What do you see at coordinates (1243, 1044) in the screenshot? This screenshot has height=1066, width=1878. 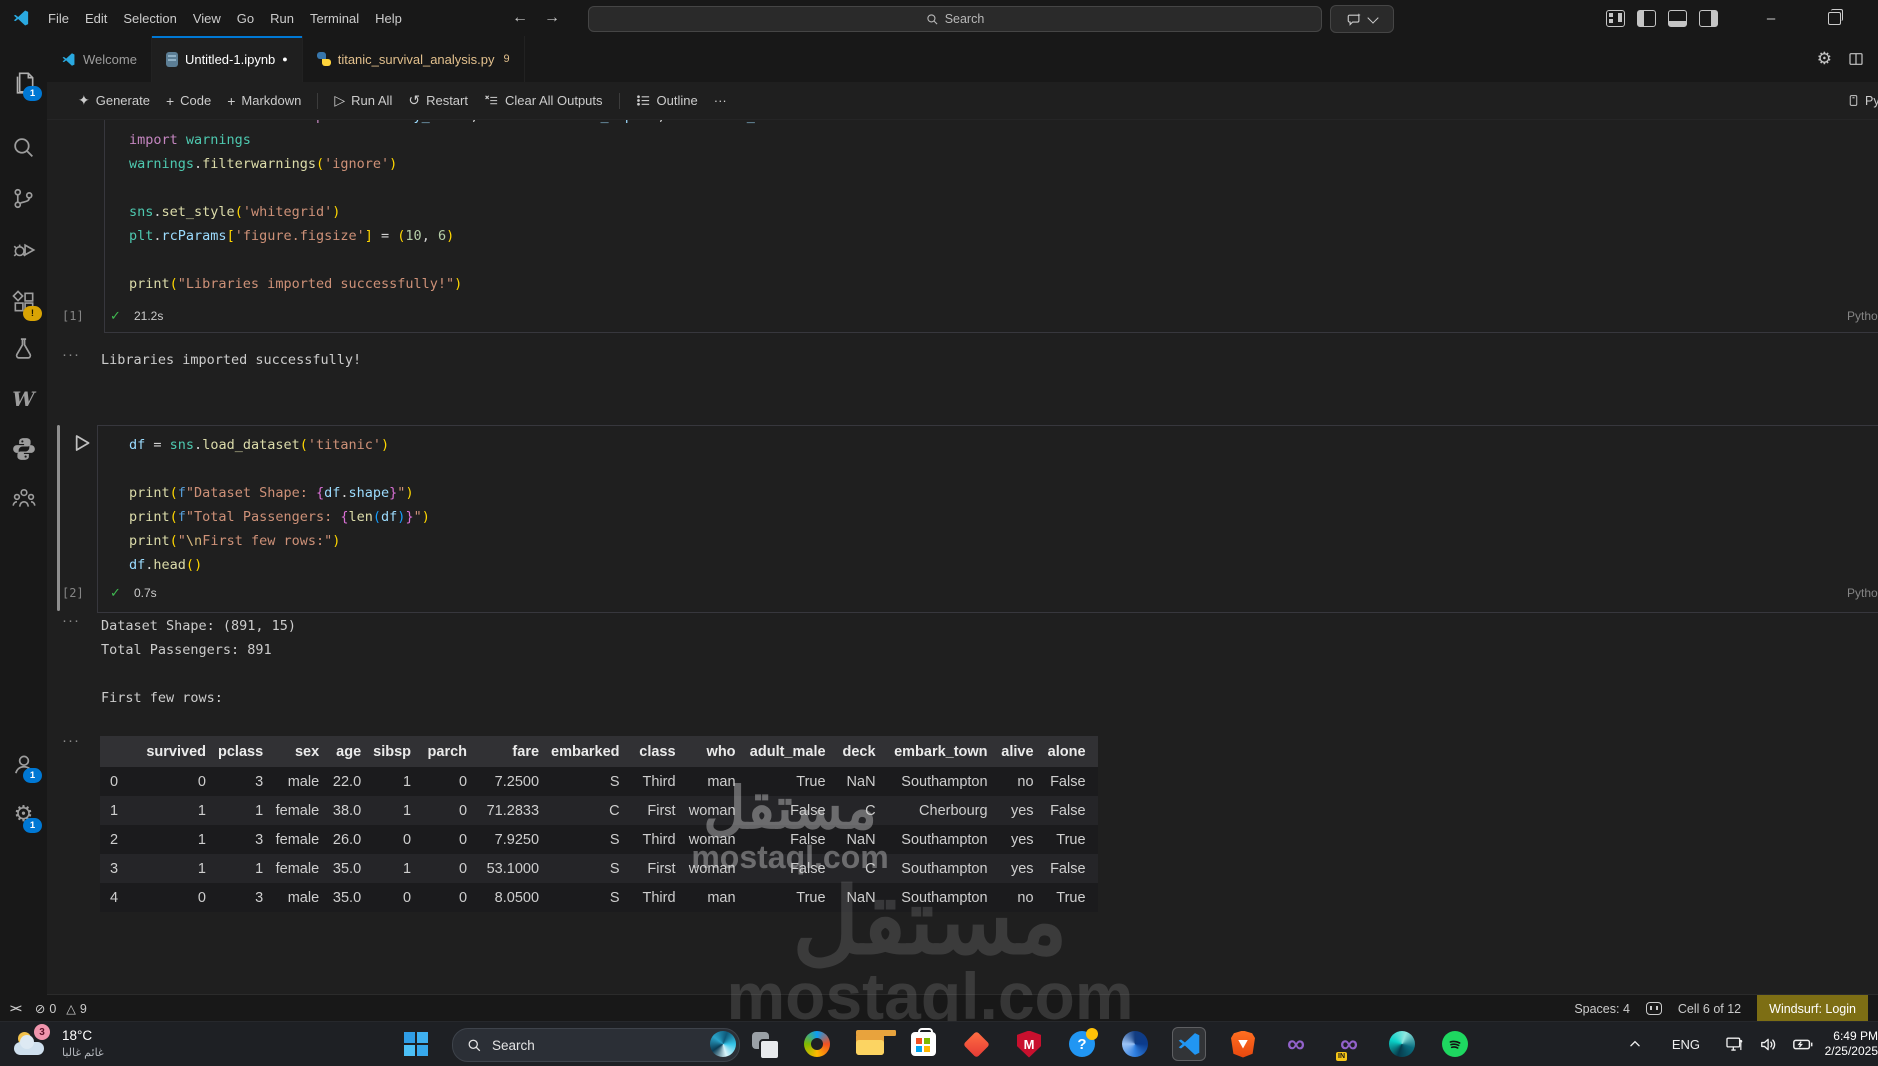 I see `brave-browser-icon` at bounding box center [1243, 1044].